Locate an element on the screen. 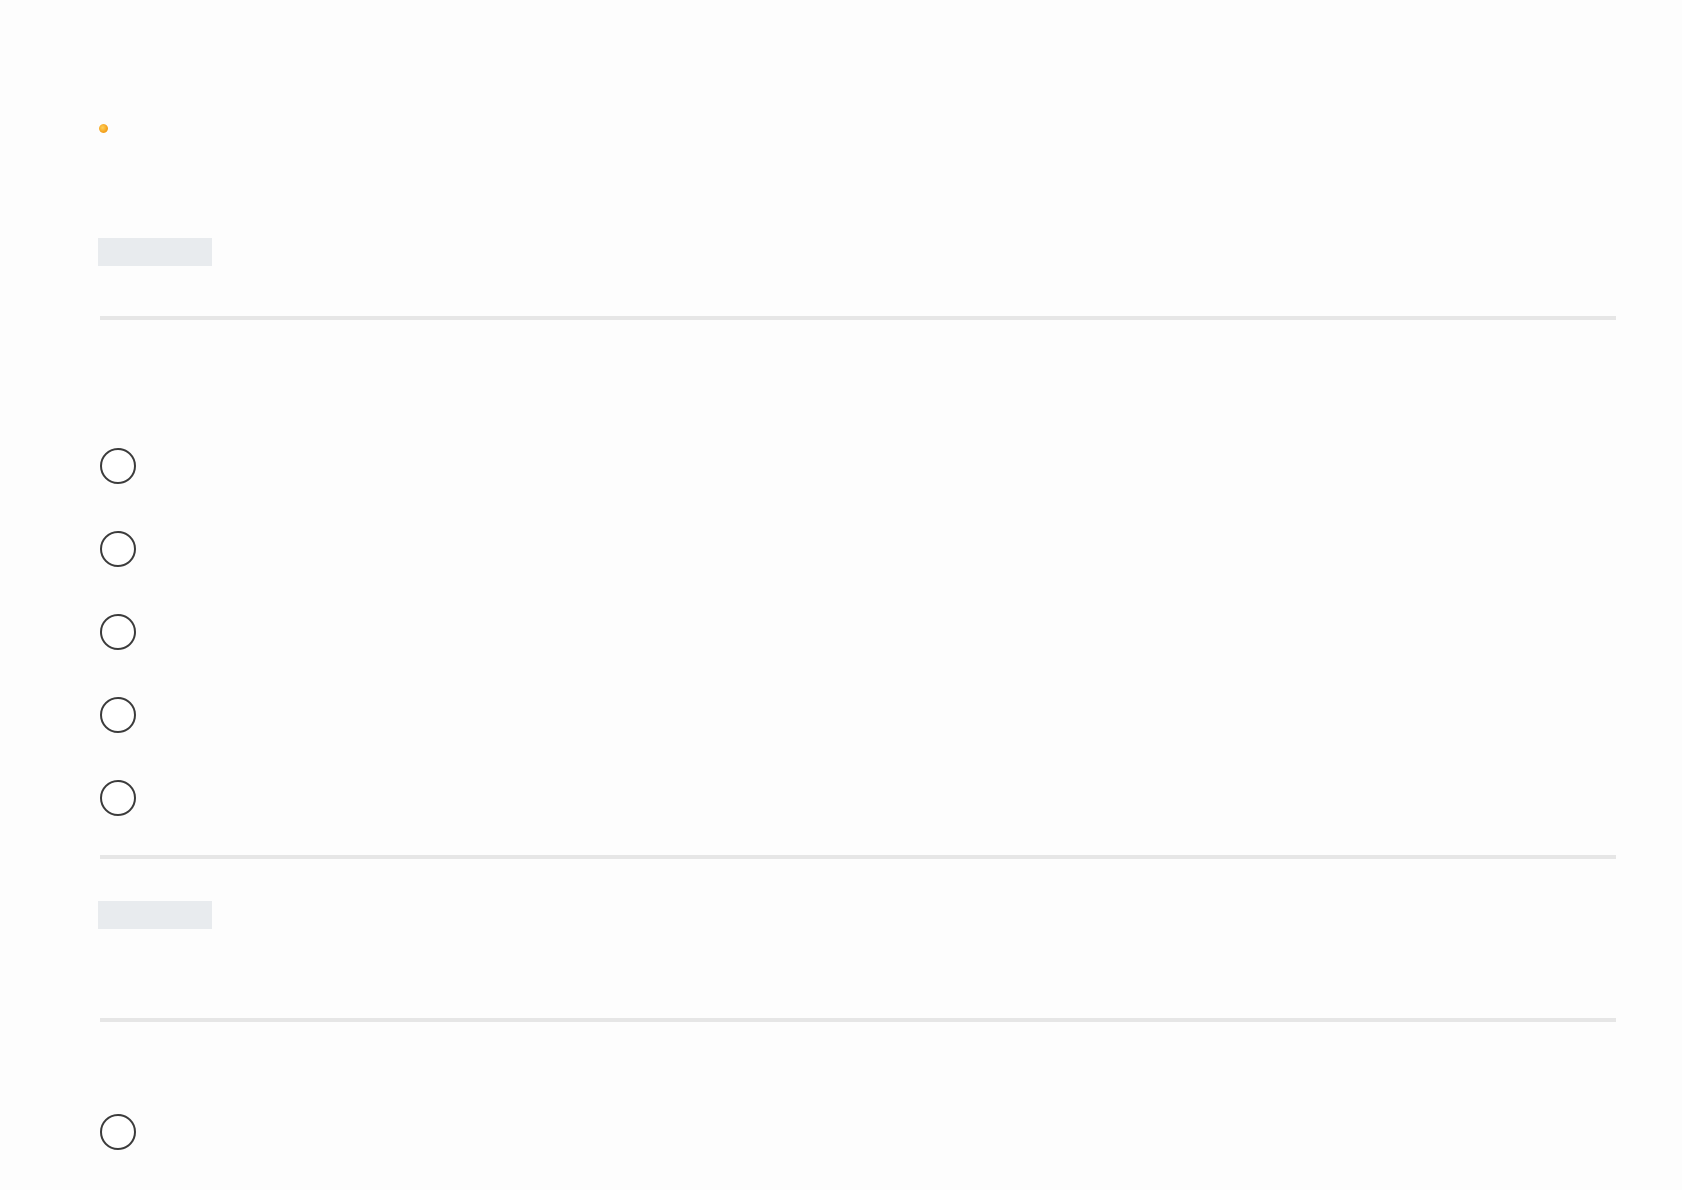 The width and height of the screenshot is (1682, 1190). question-1-option-4-radio is located at coordinates (118, 715).